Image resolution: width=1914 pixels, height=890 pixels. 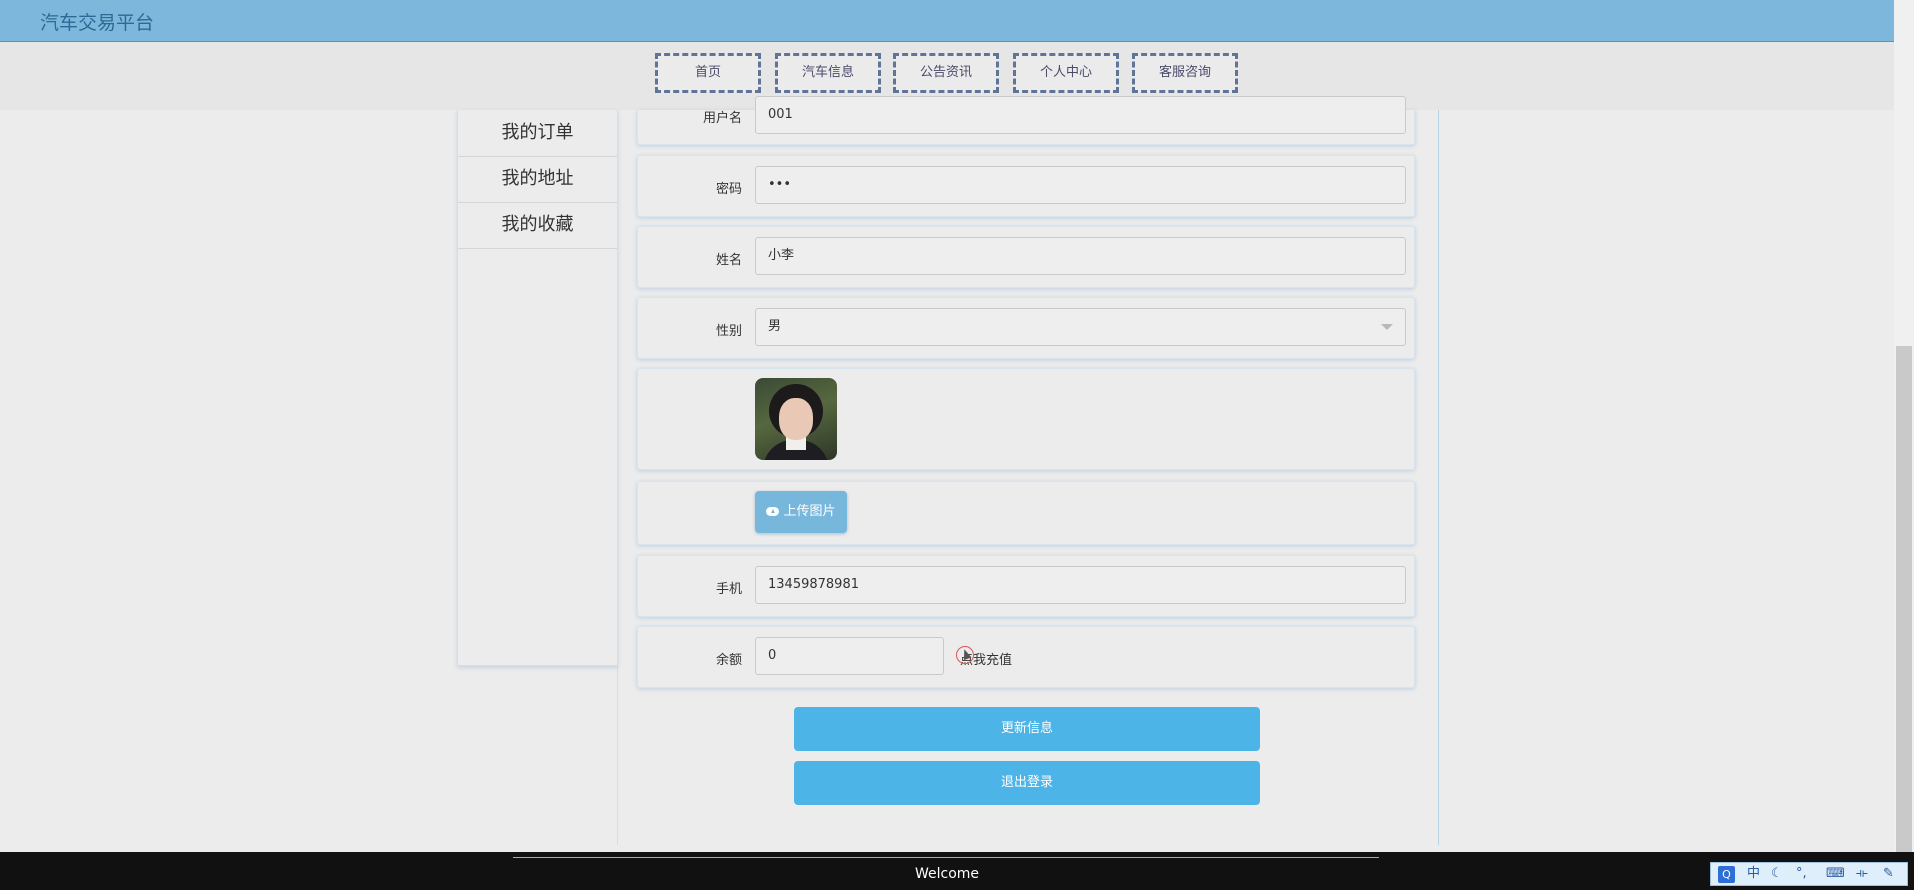 I want to click on punctuation-icon: °,, so click(x=1801, y=874).